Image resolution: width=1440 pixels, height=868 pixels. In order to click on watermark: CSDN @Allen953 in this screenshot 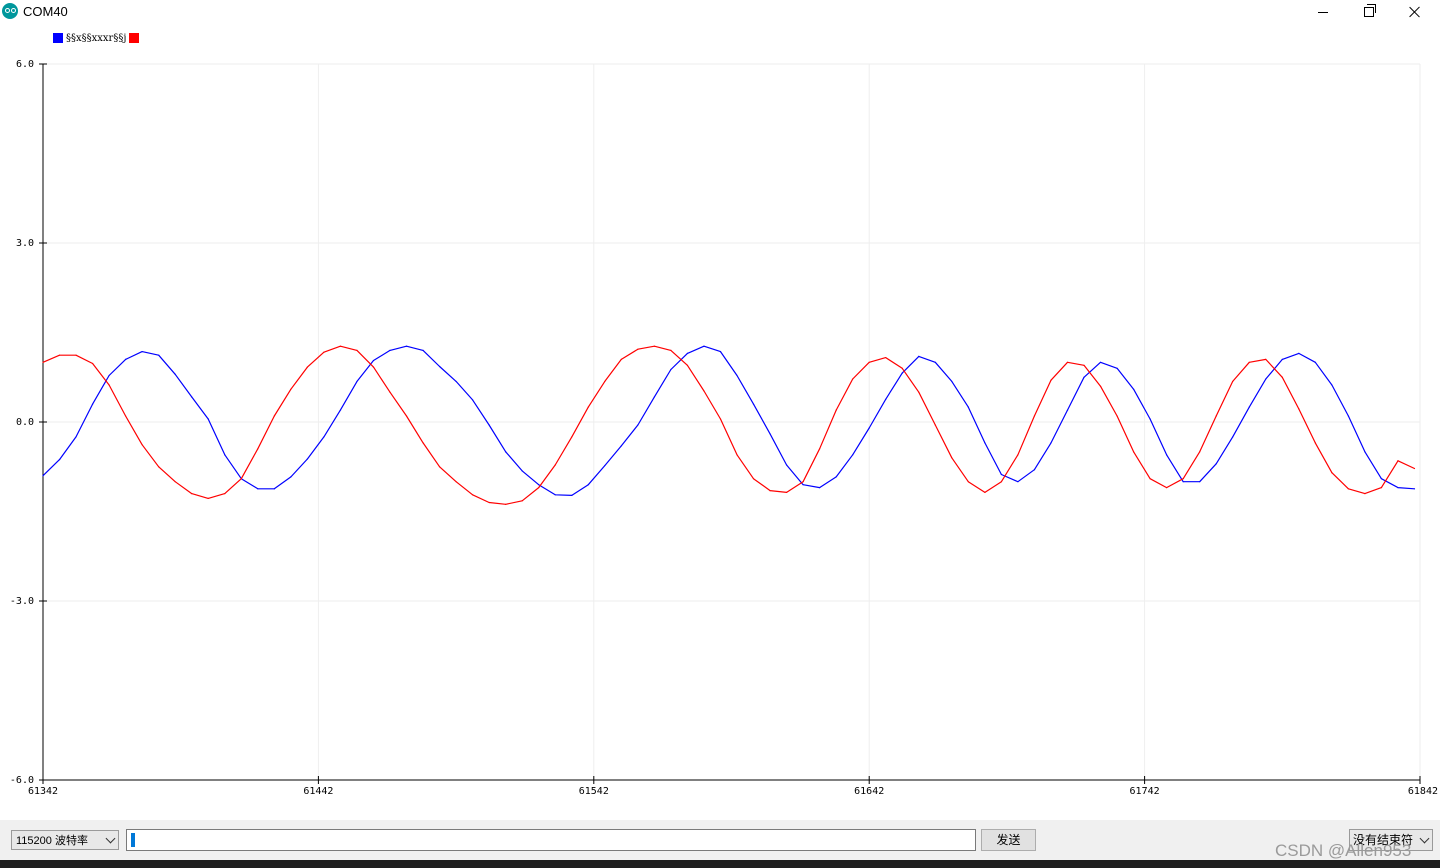, I will do `click(1343, 850)`.